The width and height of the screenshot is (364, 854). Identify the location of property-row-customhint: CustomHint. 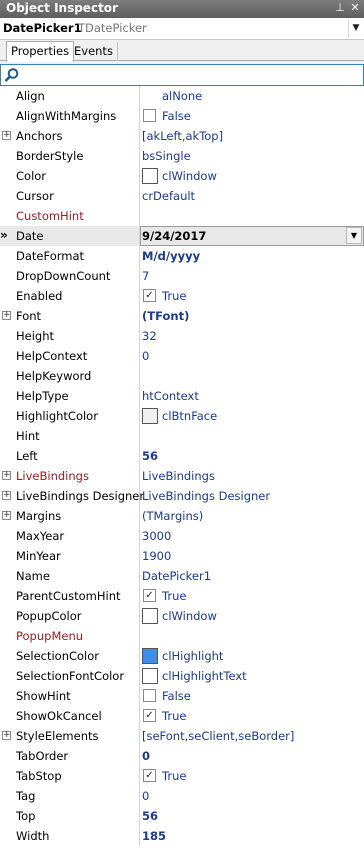
(182, 216).